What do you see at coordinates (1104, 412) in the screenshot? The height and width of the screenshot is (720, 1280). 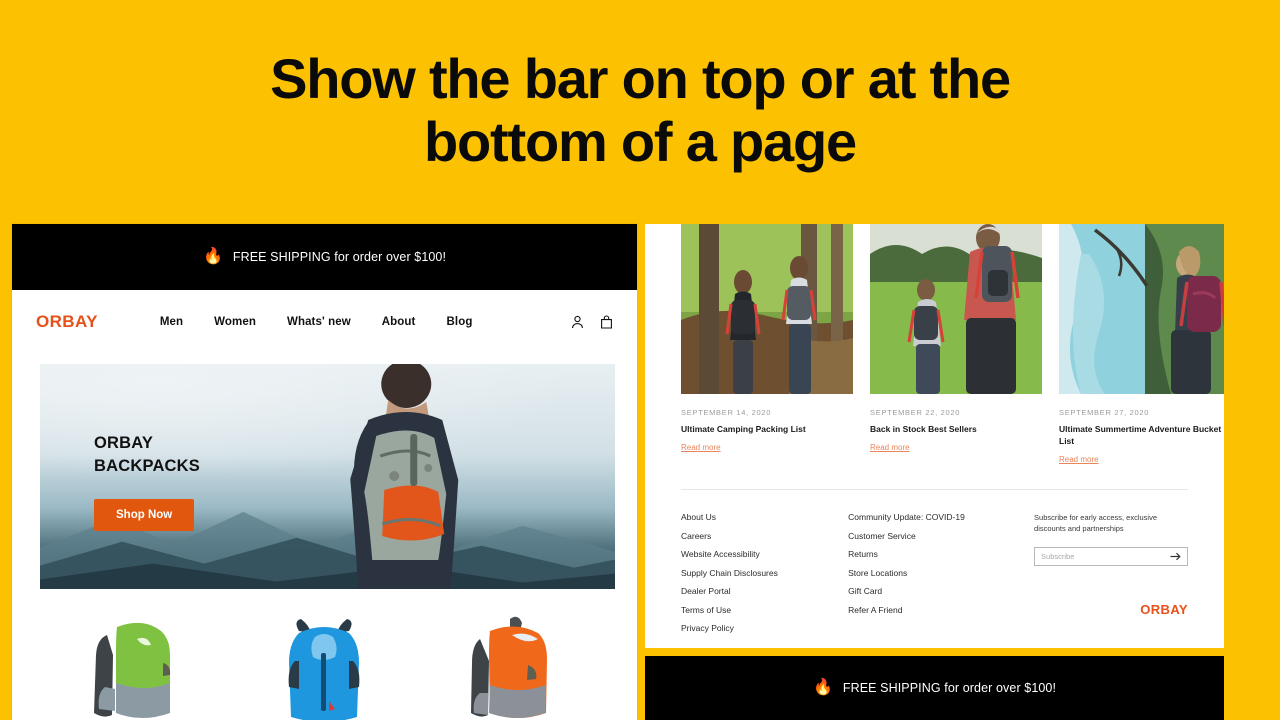 I see `blog-date: SEPTEMBER 27, 2020` at bounding box center [1104, 412].